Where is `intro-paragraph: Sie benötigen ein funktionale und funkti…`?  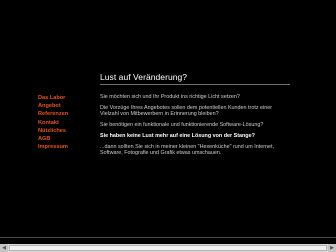
intro-paragraph: Sie benötigen ein funktionale und funkti… is located at coordinates (182, 125).